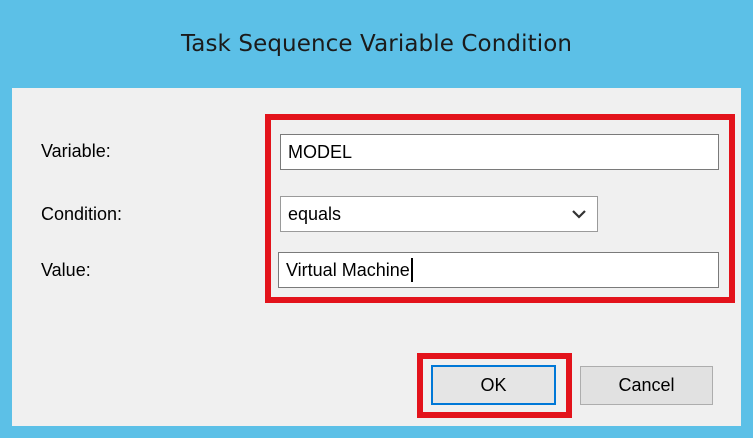 Image resolution: width=753 pixels, height=438 pixels. I want to click on cancel-button: Cancel, so click(646, 385).